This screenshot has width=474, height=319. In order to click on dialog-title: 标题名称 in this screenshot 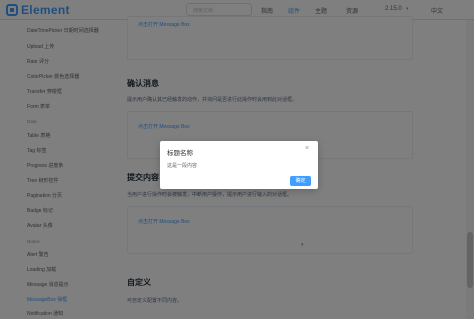, I will do `click(180, 153)`.